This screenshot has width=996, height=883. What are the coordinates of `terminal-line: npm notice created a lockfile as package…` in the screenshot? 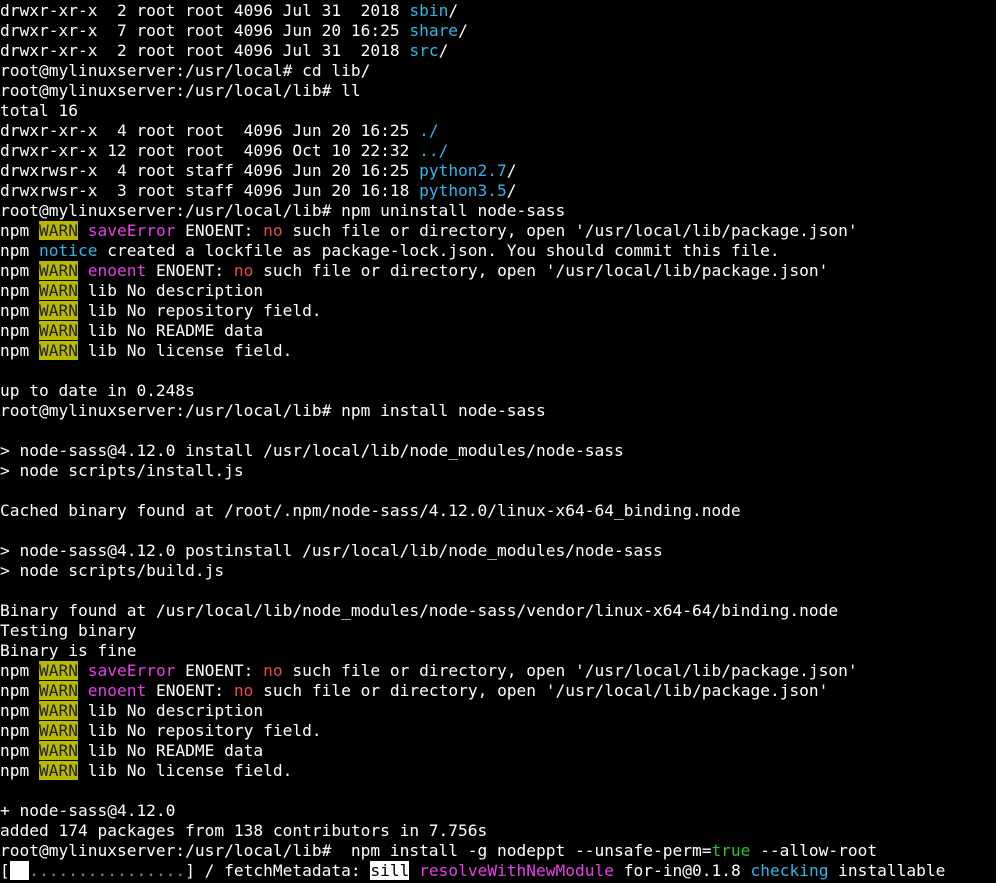 It's located at (498, 251).